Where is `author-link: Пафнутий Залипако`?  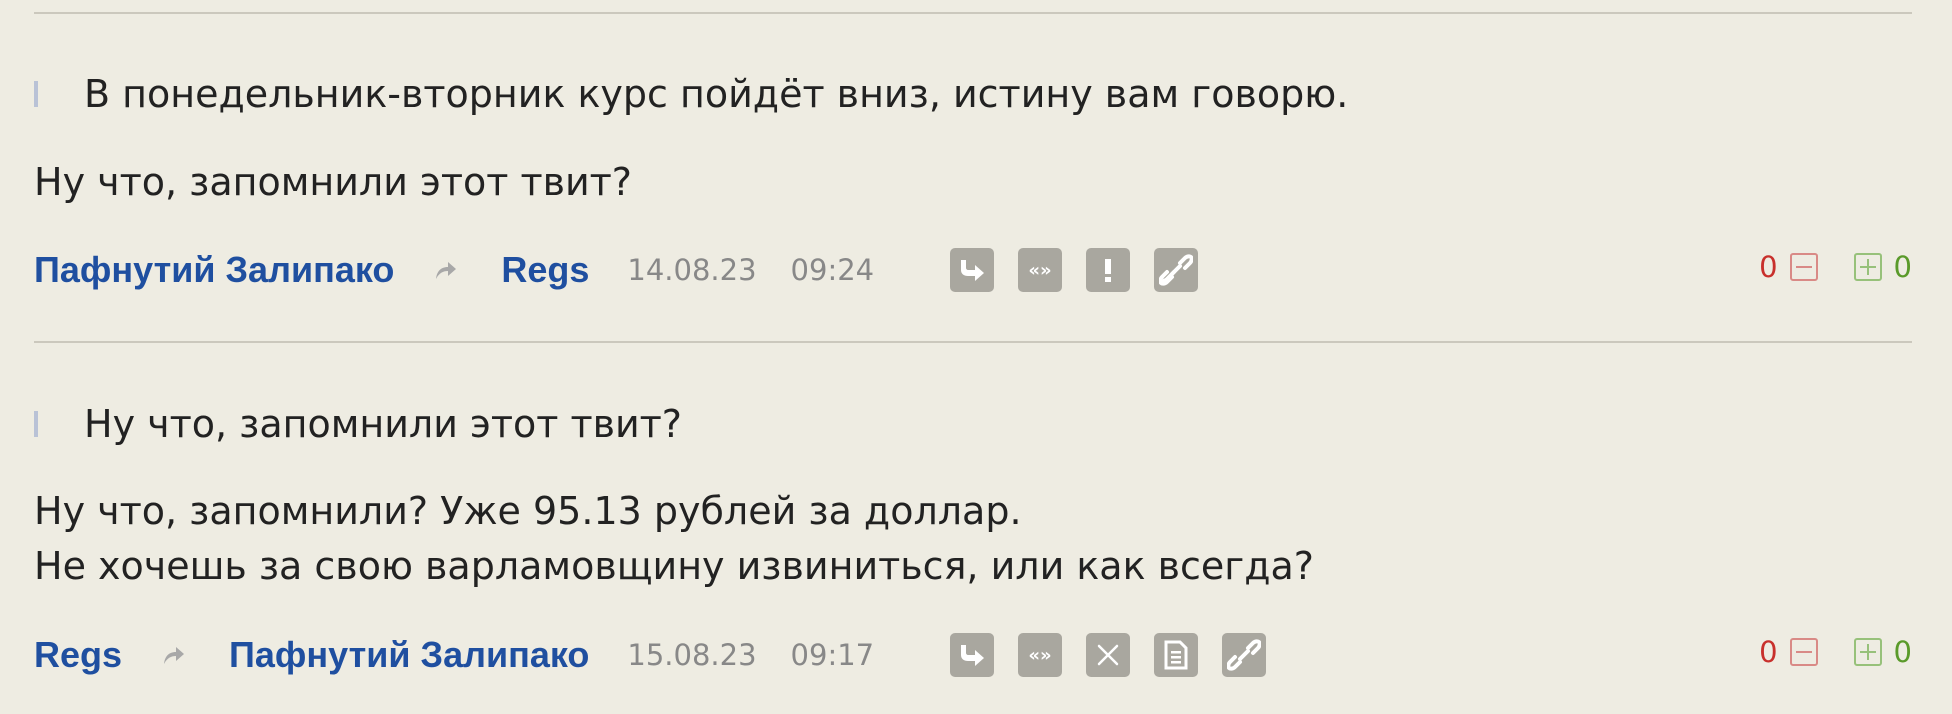 author-link: Пафнутий Залипако is located at coordinates (214, 270).